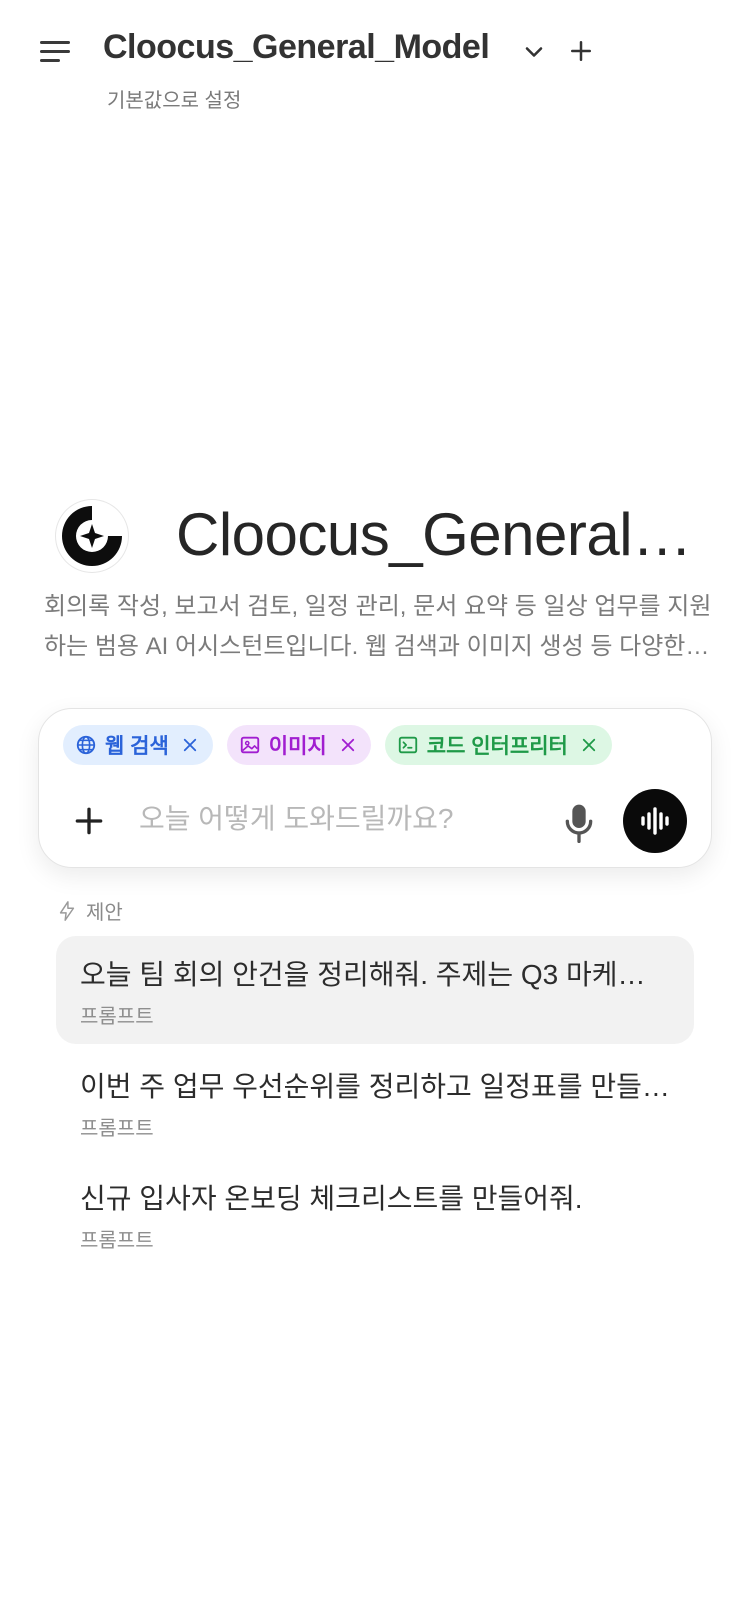  I want to click on message-composer: 웹 검색 이미지 코드 인터프리터 오늘 어떻게 도와드릴까요?, so click(375, 788).